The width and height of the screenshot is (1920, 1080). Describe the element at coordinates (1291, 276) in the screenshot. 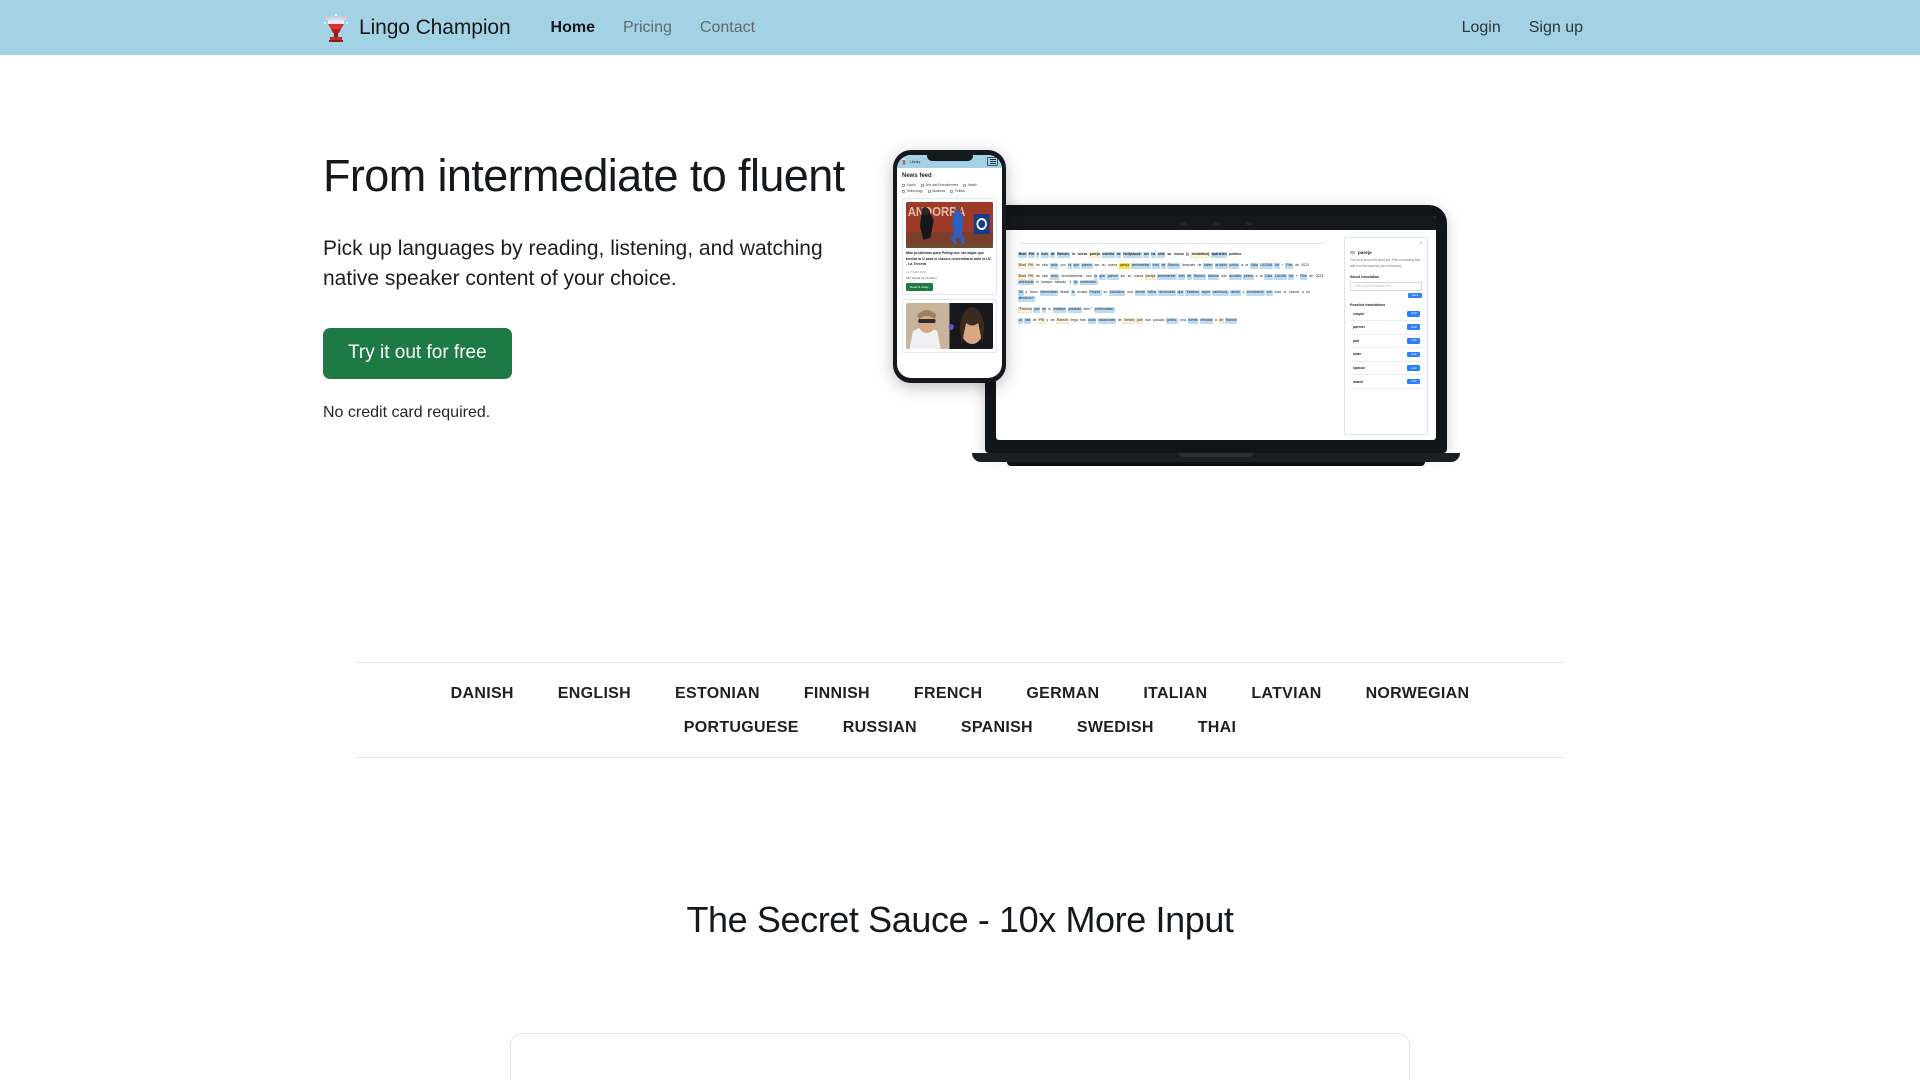

I see `article-word: Art` at that location.